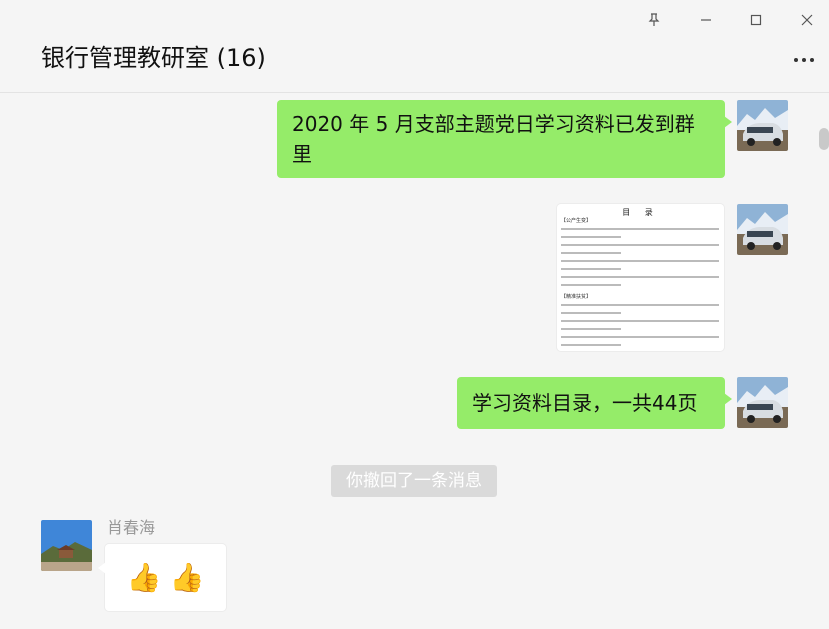 This screenshot has width=829, height=629. I want to click on message-bubble: 2020 年 5 月支部主题党日学习资料已发到群里, so click(504, 139).